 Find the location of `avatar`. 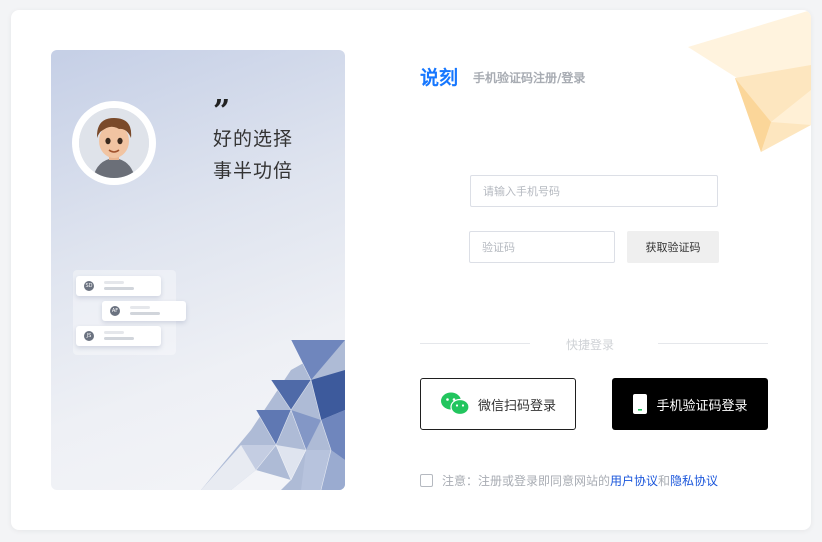

avatar is located at coordinates (114, 143).